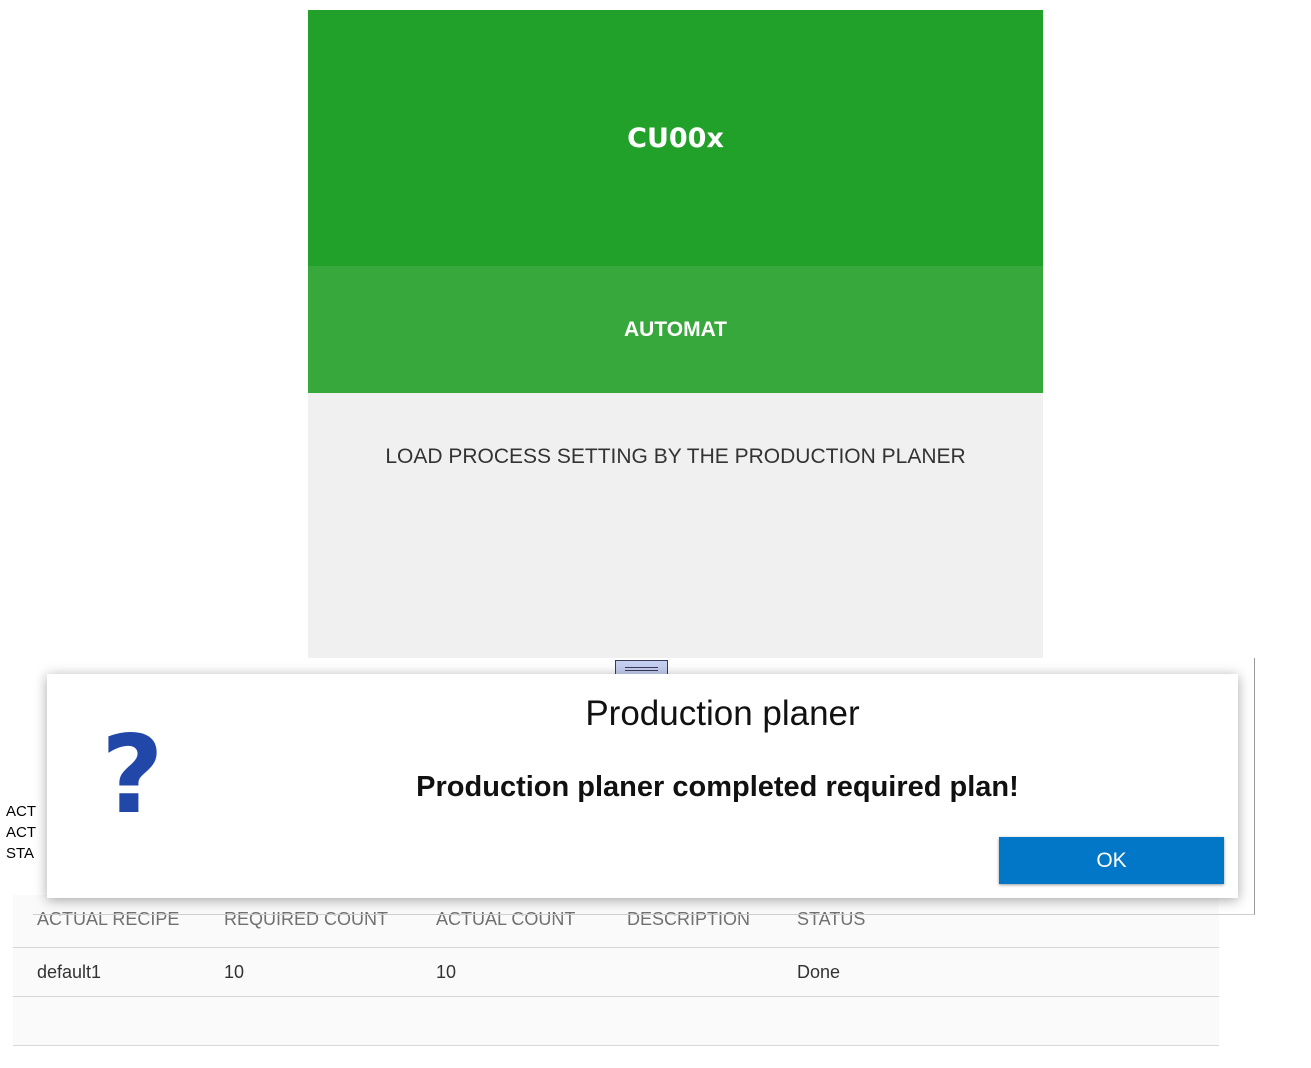 Image resolution: width=1311 pixels, height=1068 pixels. Describe the element at coordinates (446, 972) in the screenshot. I see `cell-actual-count: 10` at that location.